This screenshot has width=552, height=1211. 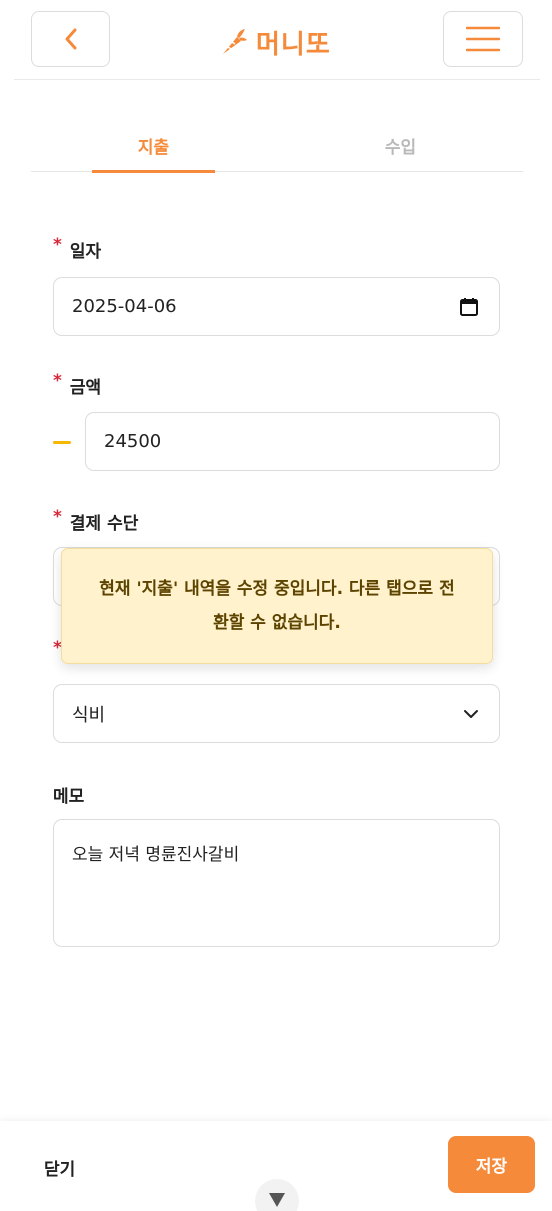 What do you see at coordinates (153, 146) in the screenshot?
I see `tab-expense: 지출` at bounding box center [153, 146].